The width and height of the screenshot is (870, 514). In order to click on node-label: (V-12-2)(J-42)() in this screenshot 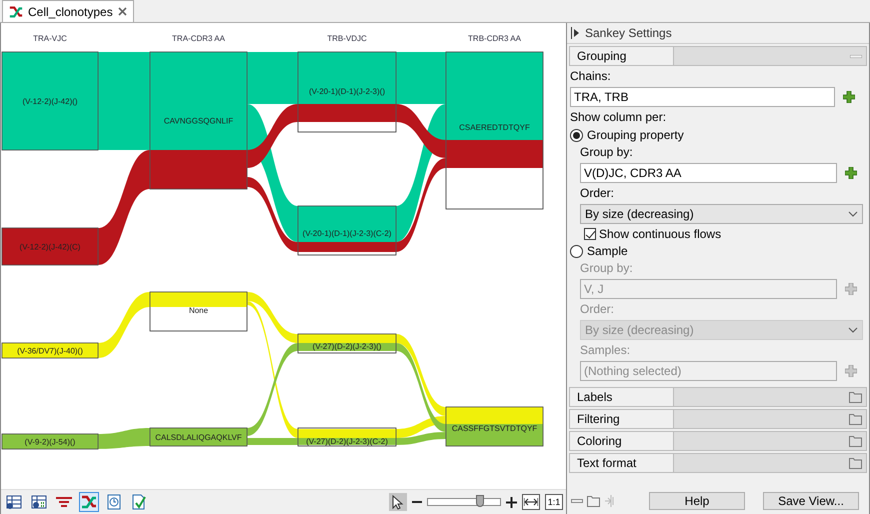, I will do `click(50, 101)`.